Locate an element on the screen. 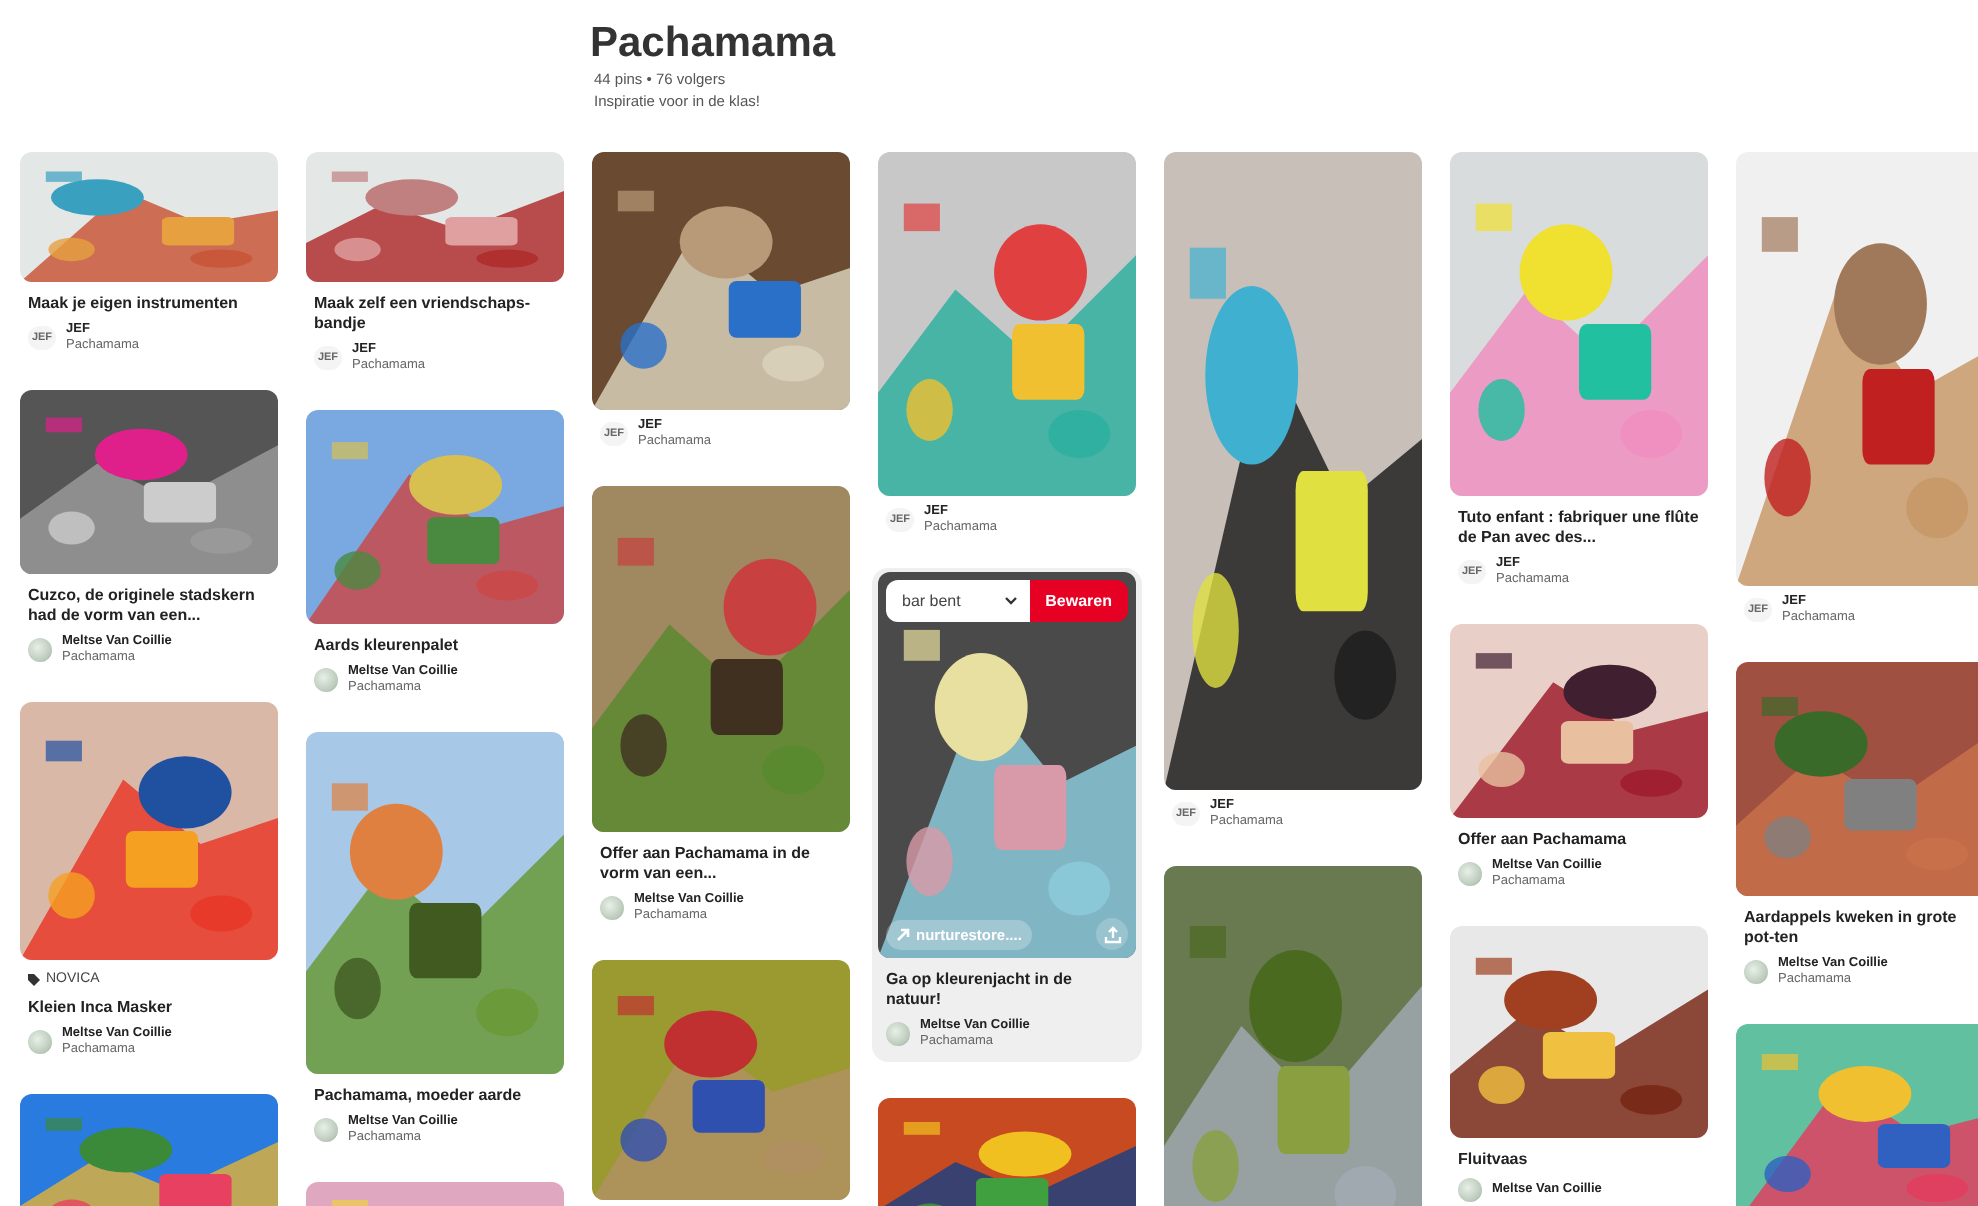 The width and height of the screenshot is (1978, 1206). arrow-icon is located at coordinates (903, 935).